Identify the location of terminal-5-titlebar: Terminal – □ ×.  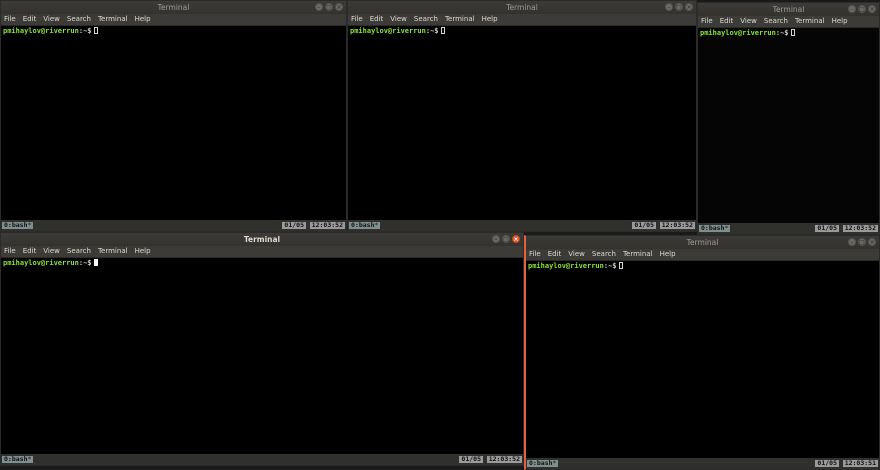
(702, 242).